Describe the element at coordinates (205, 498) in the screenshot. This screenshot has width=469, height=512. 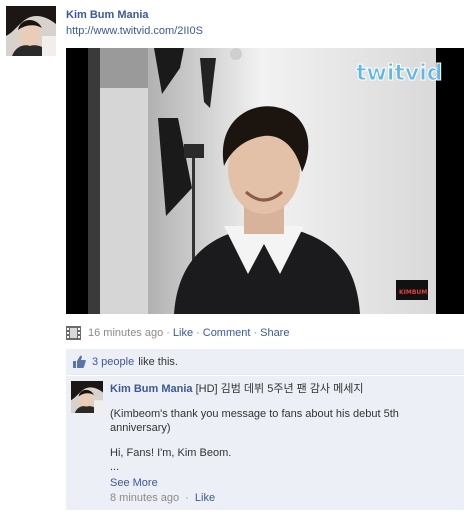
I see `comment-like-link: Like` at that location.